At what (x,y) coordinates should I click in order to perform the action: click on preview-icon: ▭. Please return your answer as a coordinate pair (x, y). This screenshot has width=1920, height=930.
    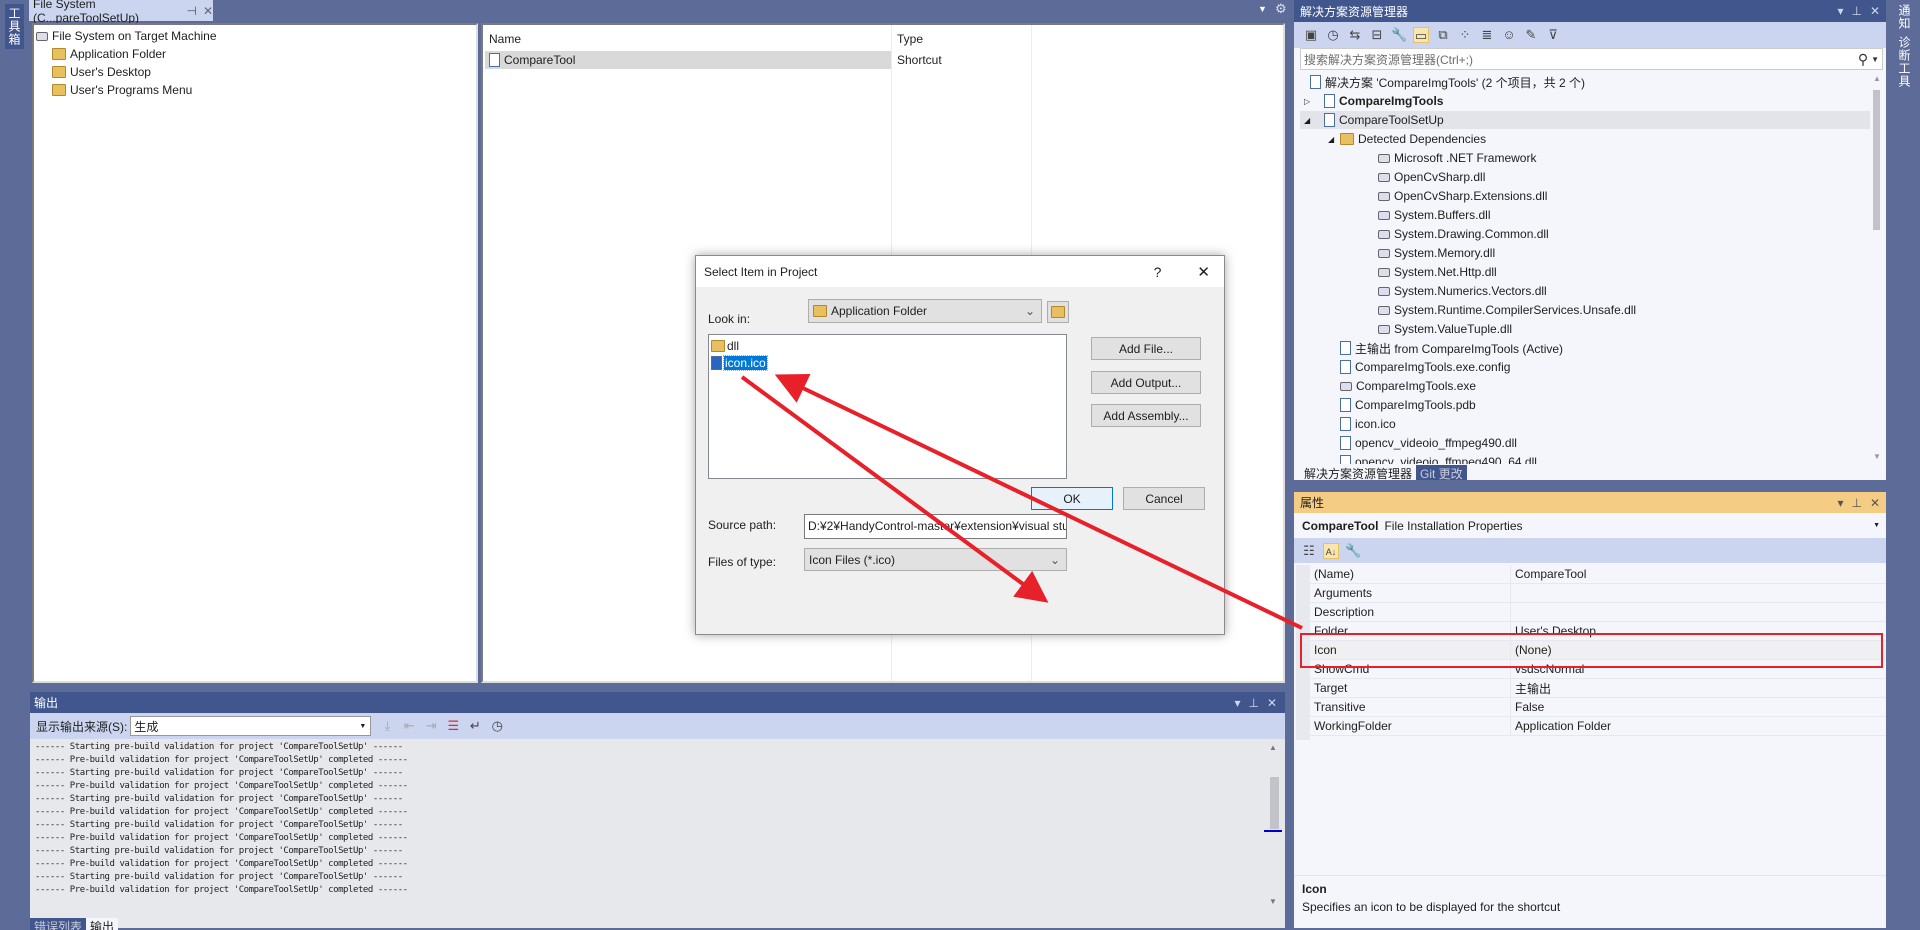
    Looking at the image, I should click on (1421, 35).